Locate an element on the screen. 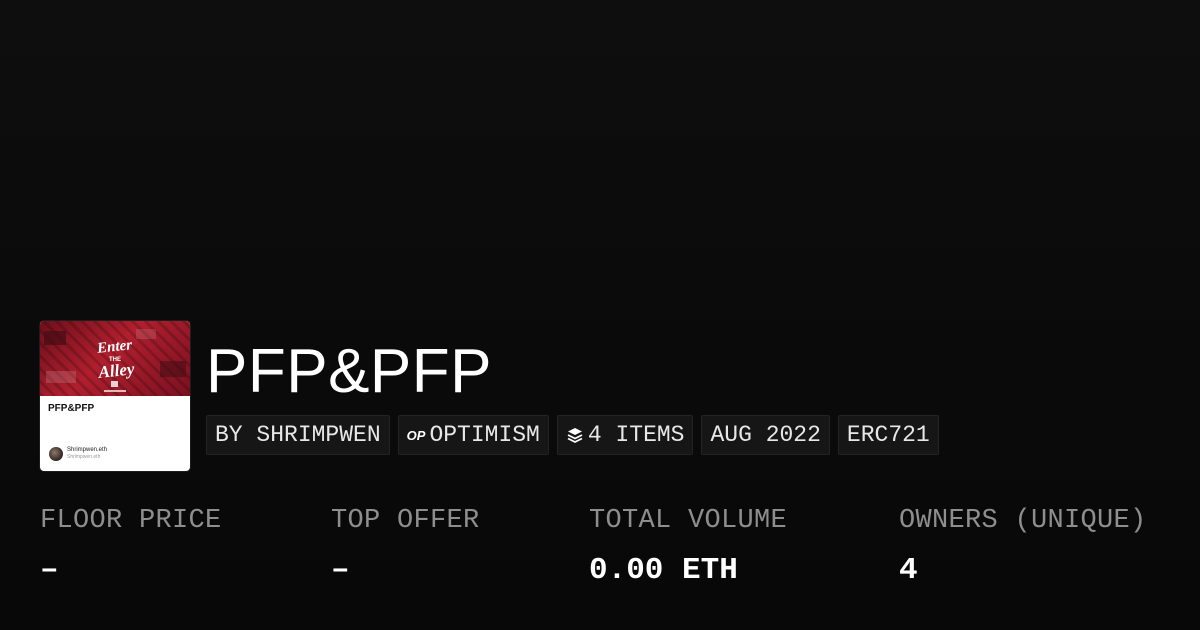 This screenshot has height=630, width=1200. floor-price-label: FLOOR PRICE is located at coordinates (131, 521).